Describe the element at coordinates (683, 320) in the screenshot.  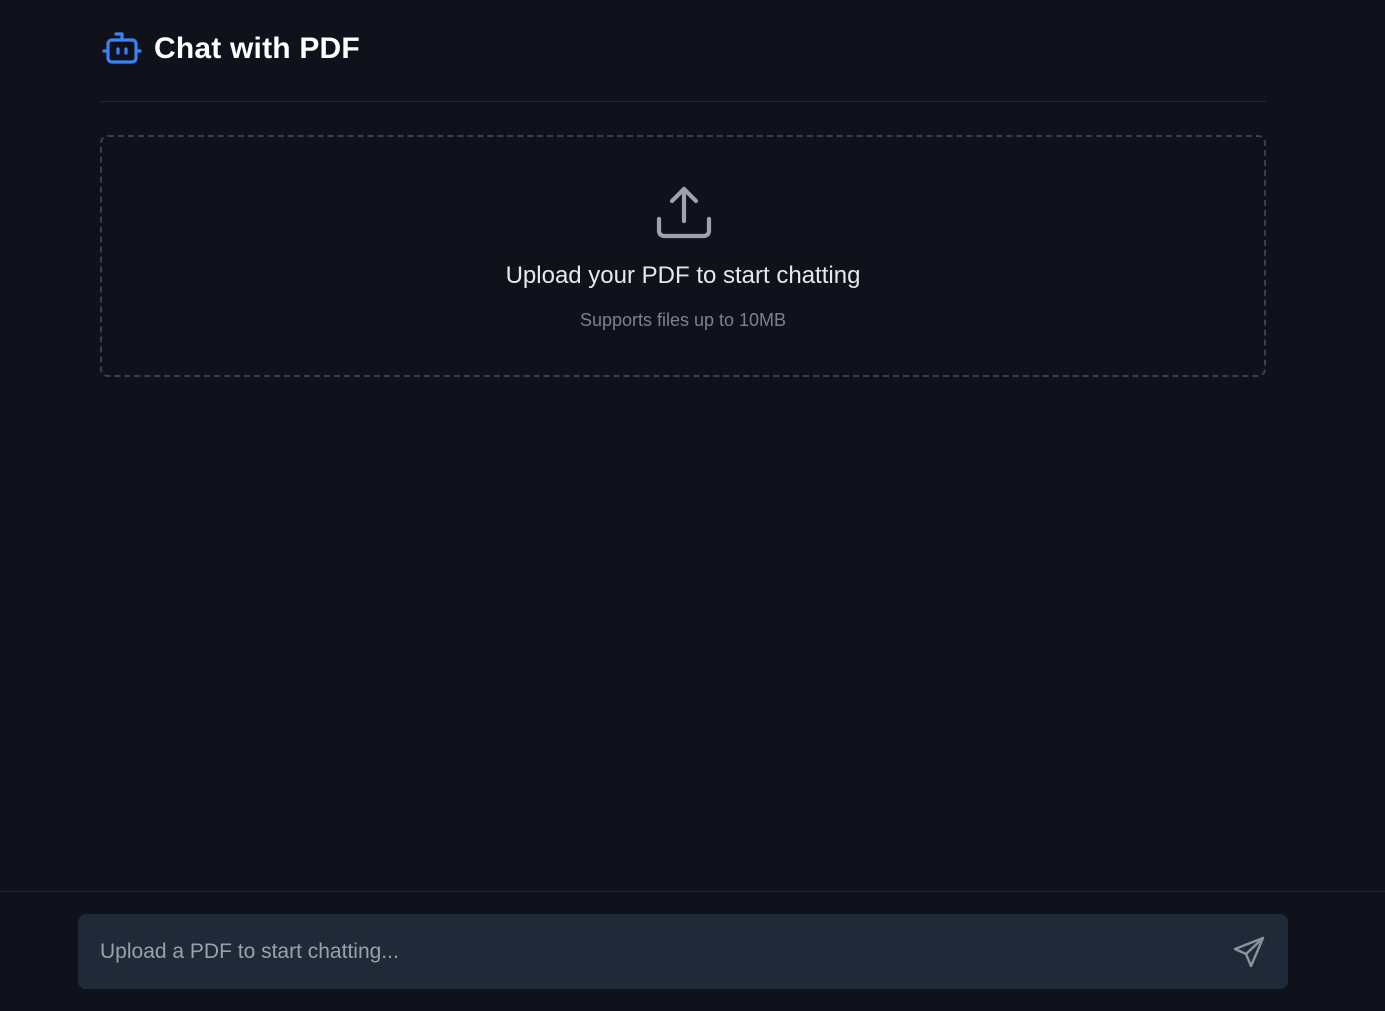
I see `upload-size-hint: Supports files up to 10MB` at that location.